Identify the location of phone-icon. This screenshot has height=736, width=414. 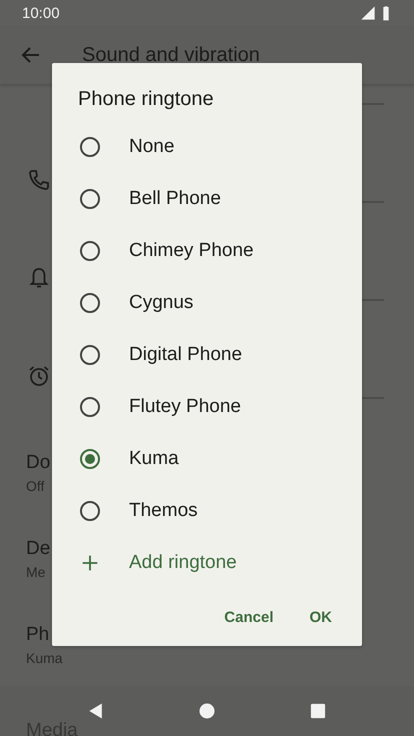
(39, 180).